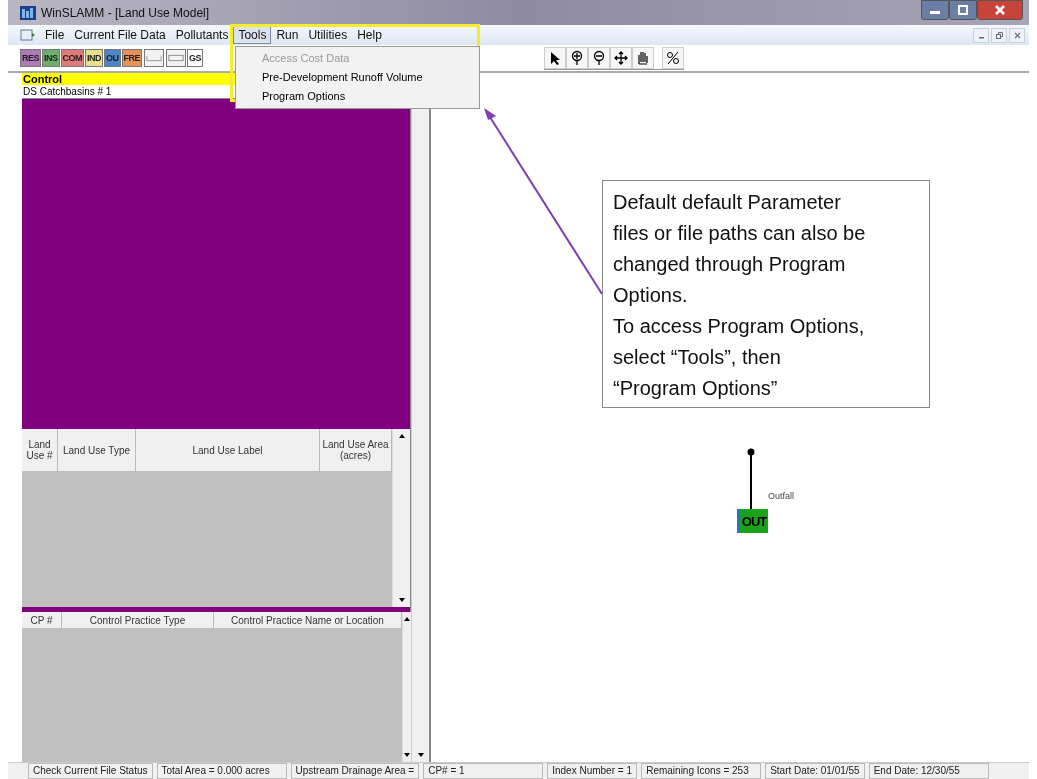 The image size is (1037, 779). Describe the element at coordinates (55, 35) in the screenshot. I see `menu-item: File` at that location.